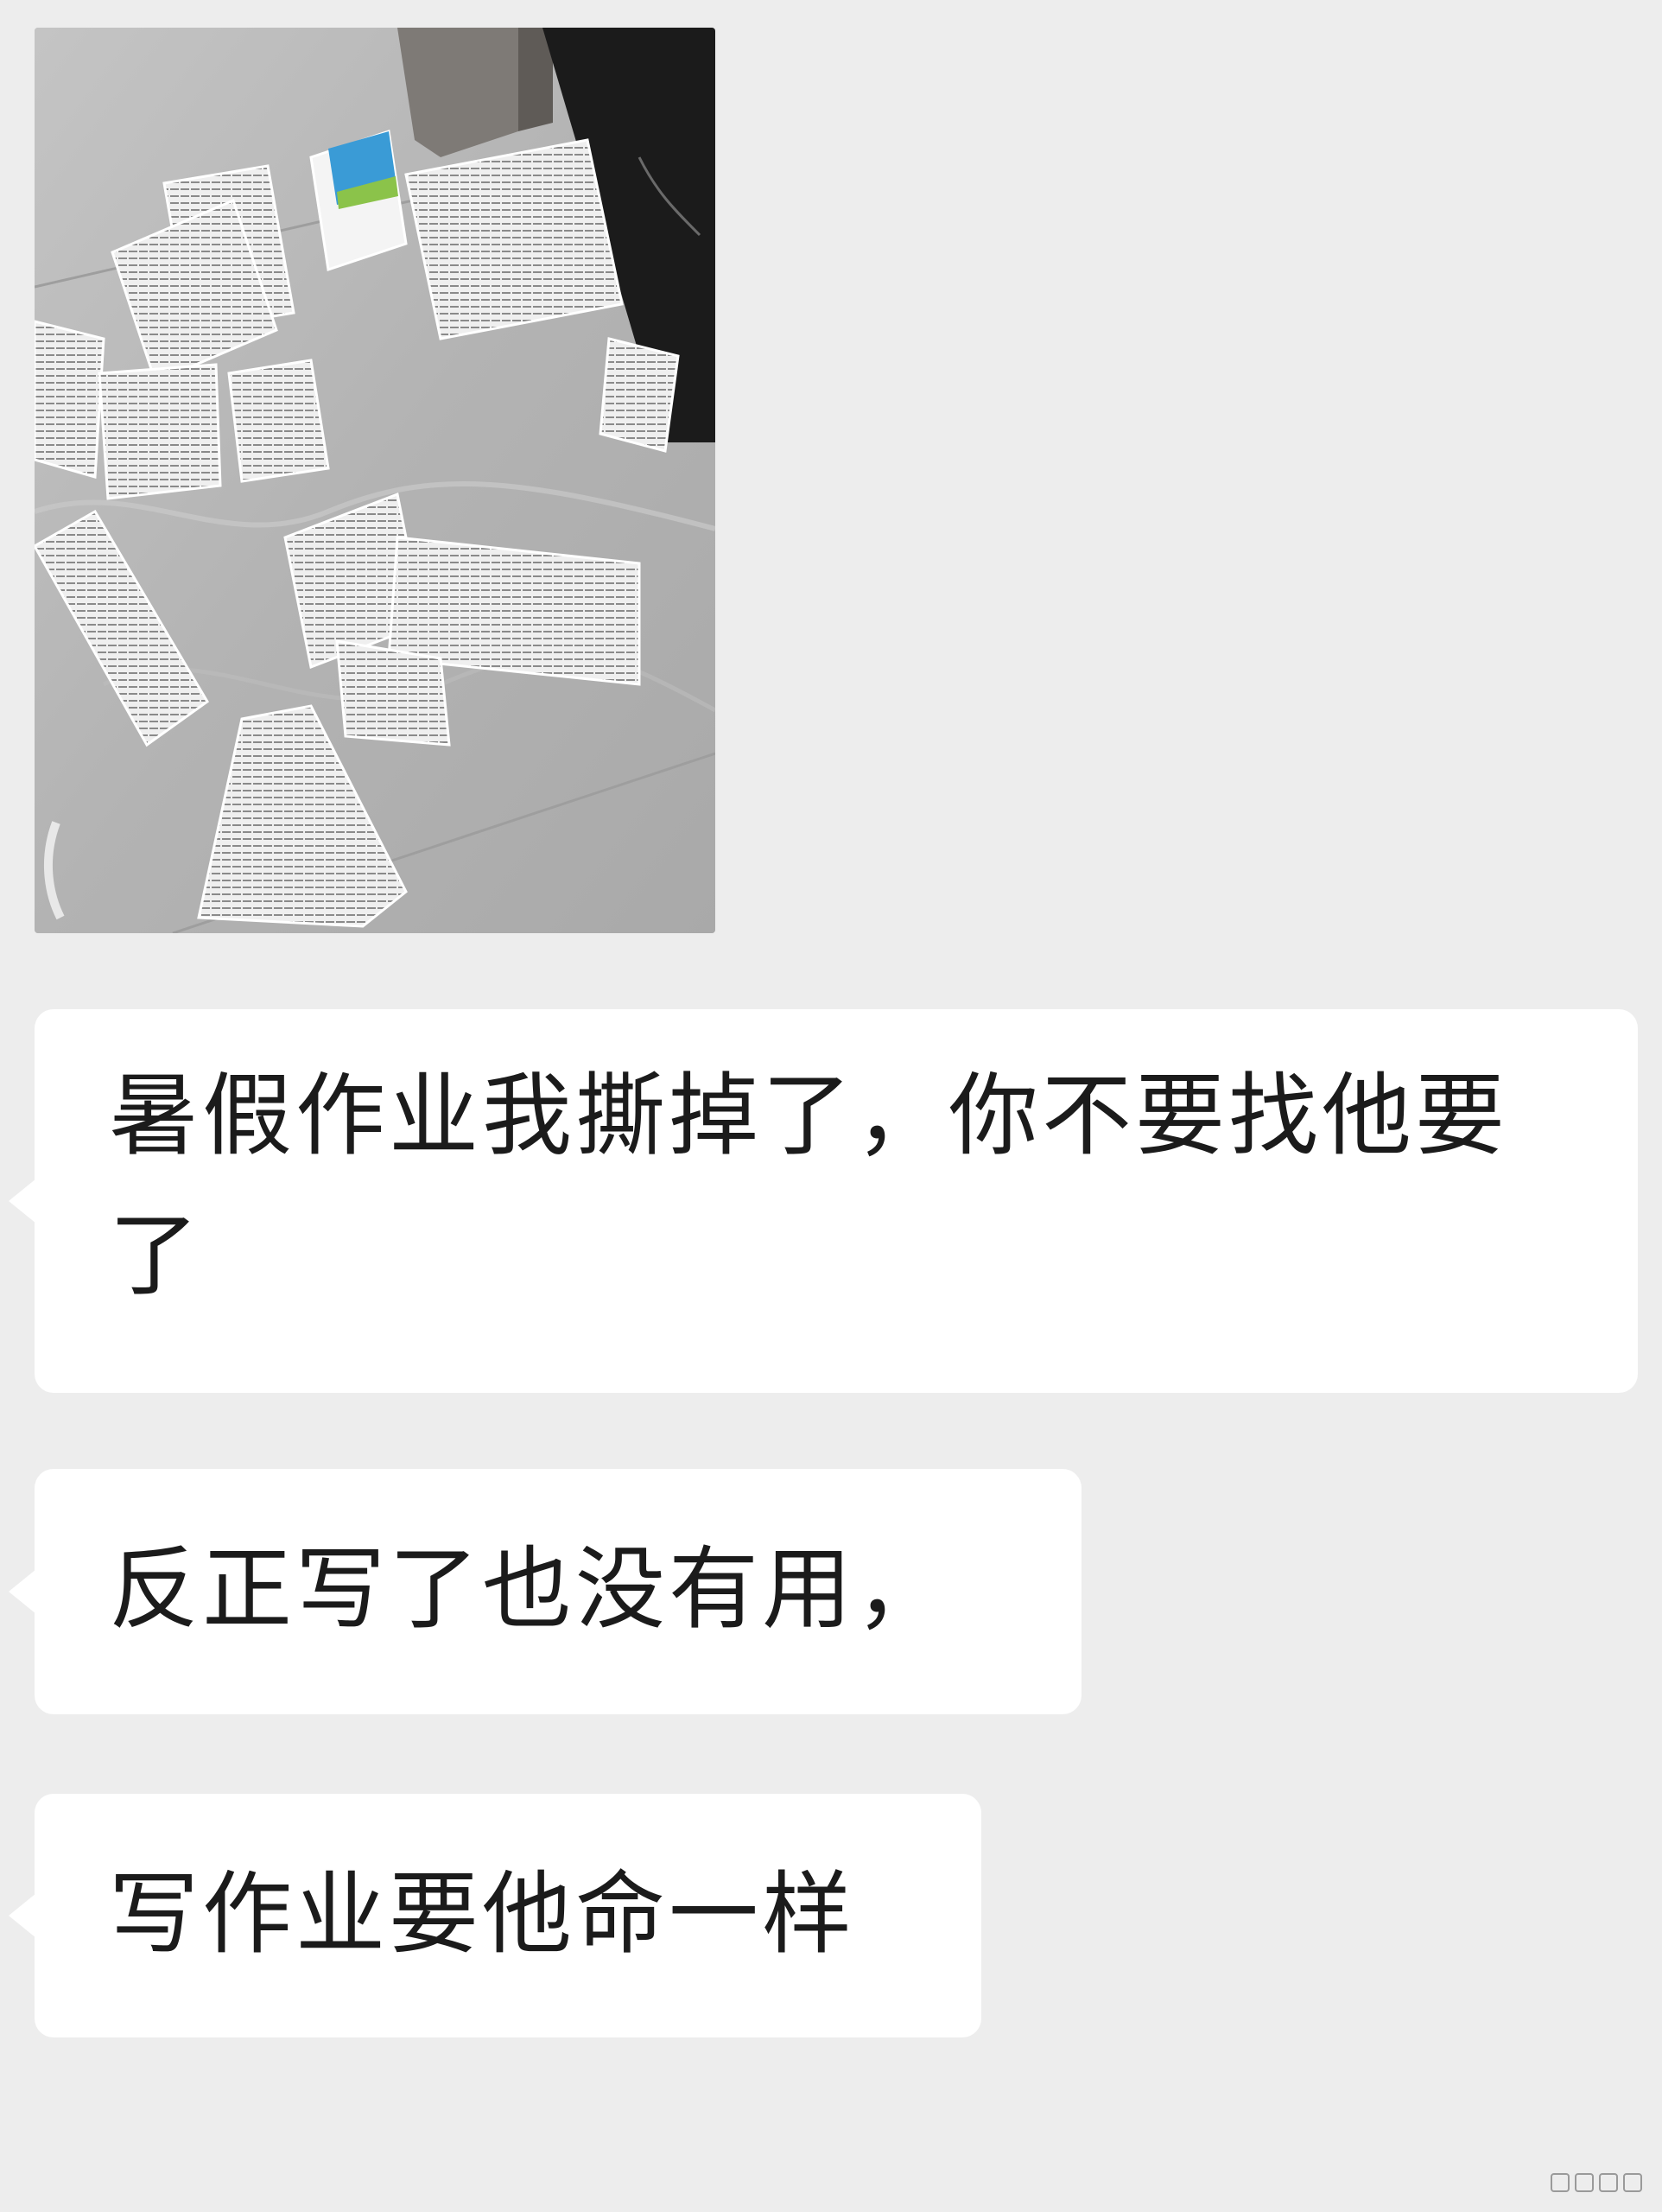 Image resolution: width=1662 pixels, height=2212 pixels. What do you see at coordinates (809, 1185) in the screenshot?
I see `message-text: 暑假作业我撕掉了，你不要找他要了` at bounding box center [809, 1185].